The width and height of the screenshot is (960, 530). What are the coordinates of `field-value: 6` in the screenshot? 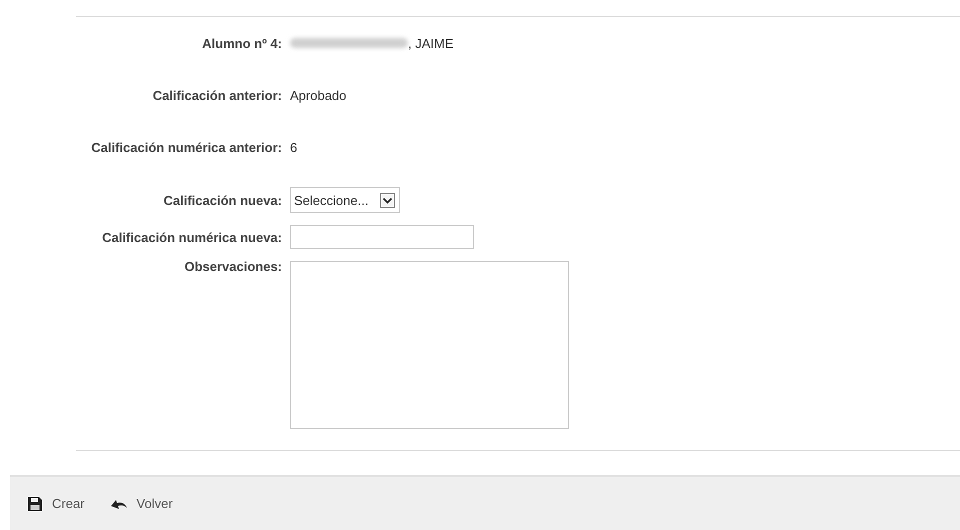 It's located at (294, 147).